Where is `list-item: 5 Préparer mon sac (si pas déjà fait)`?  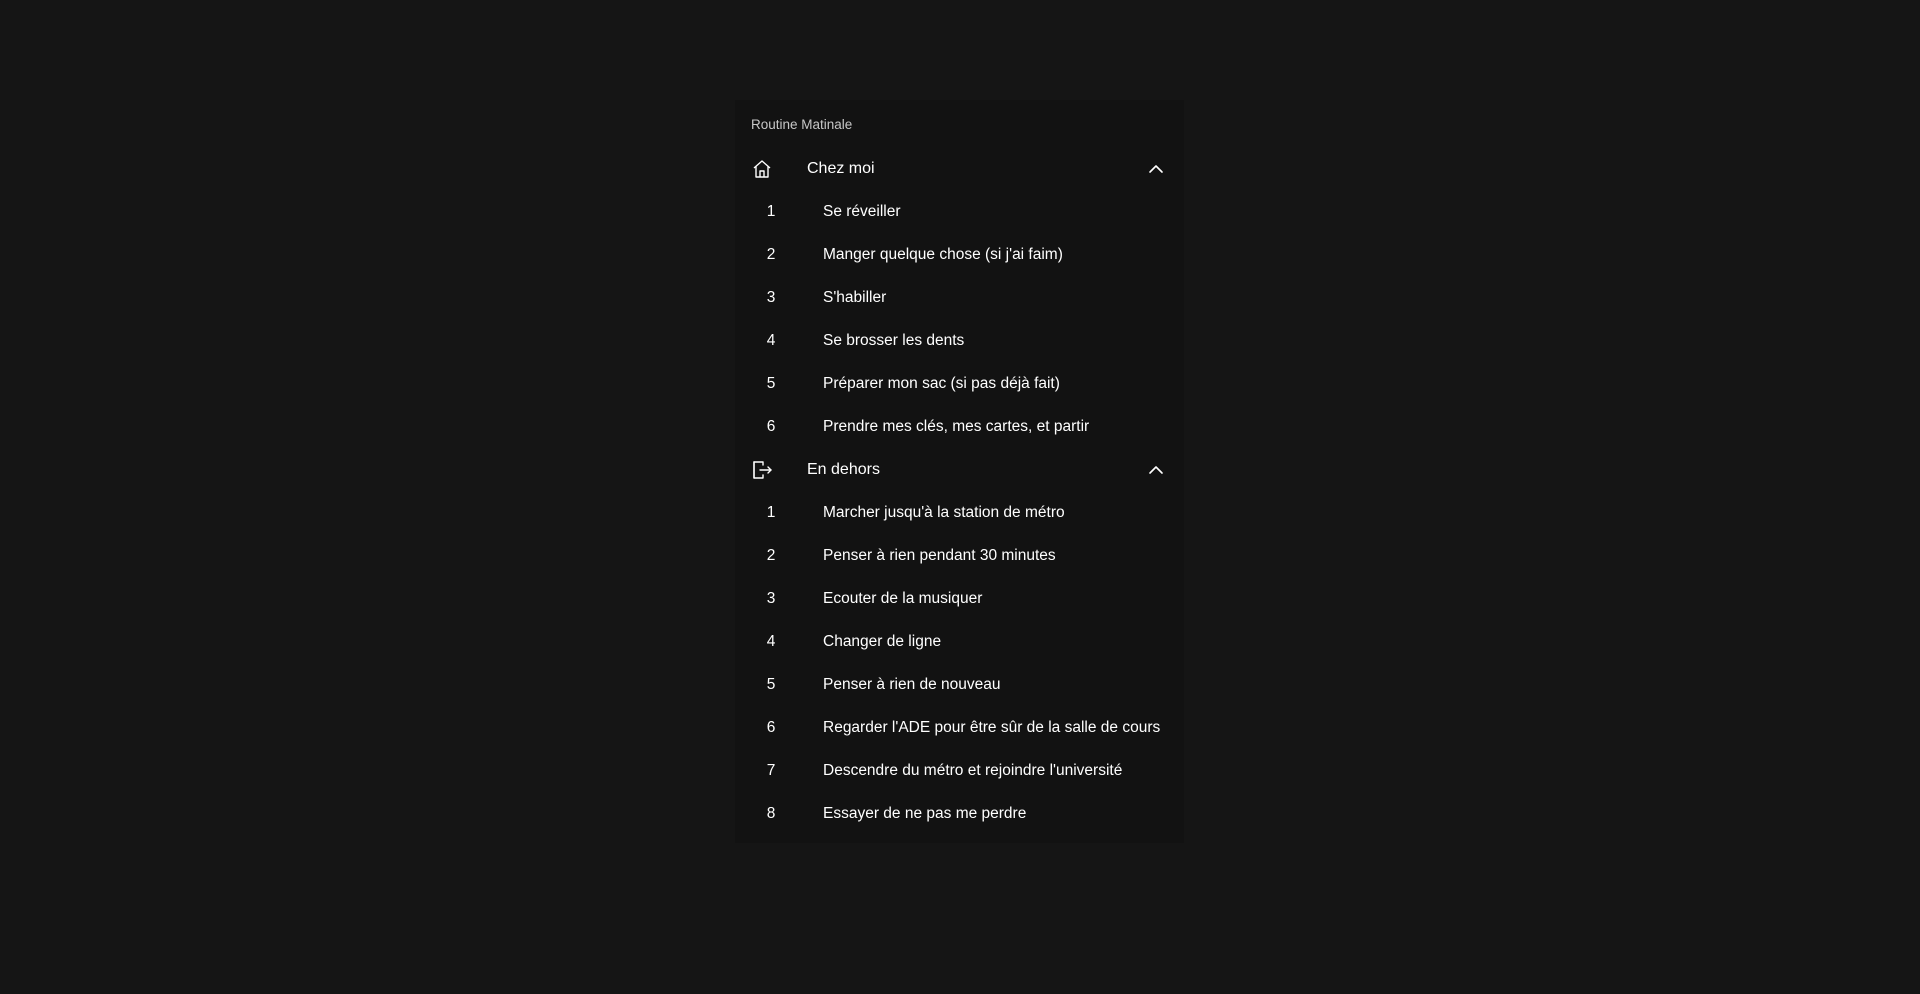 list-item: 5 Préparer mon sac (si pas déjà fait) is located at coordinates (959, 383).